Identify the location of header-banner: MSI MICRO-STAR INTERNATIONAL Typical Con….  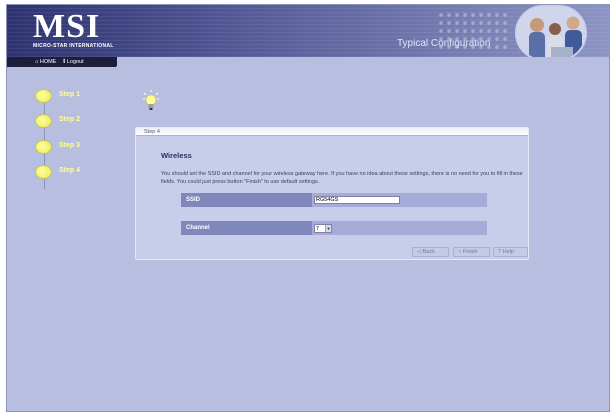
(308, 31).